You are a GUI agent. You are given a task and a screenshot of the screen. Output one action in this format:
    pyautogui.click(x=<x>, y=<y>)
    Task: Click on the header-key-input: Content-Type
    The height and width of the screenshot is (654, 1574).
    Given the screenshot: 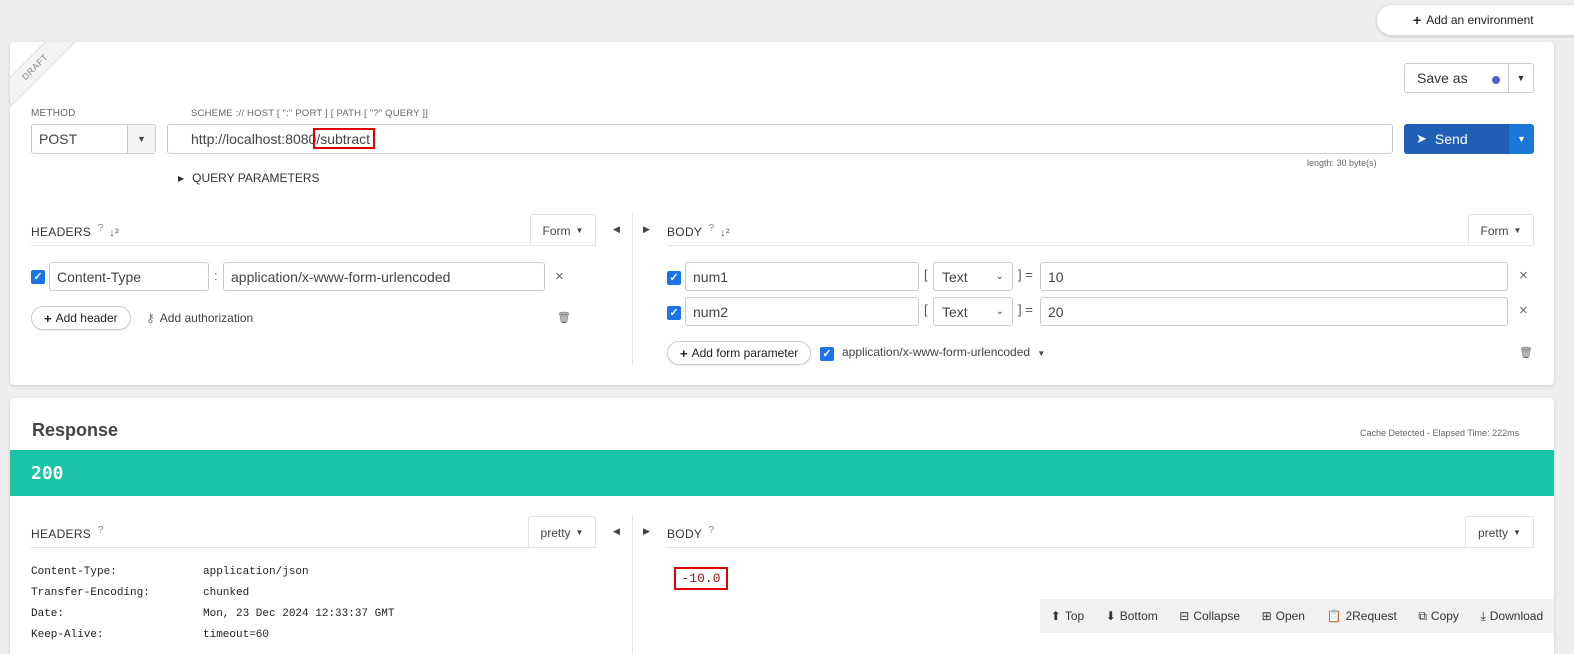 What is the action you would take?
    pyautogui.click(x=129, y=276)
    